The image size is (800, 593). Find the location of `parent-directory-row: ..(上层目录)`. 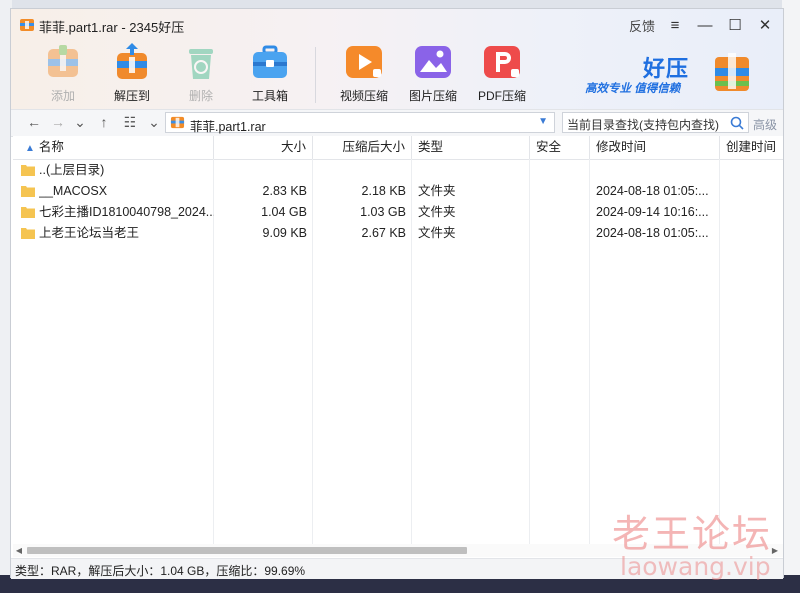

parent-directory-row: ..(上层目录) is located at coordinates (398, 170).